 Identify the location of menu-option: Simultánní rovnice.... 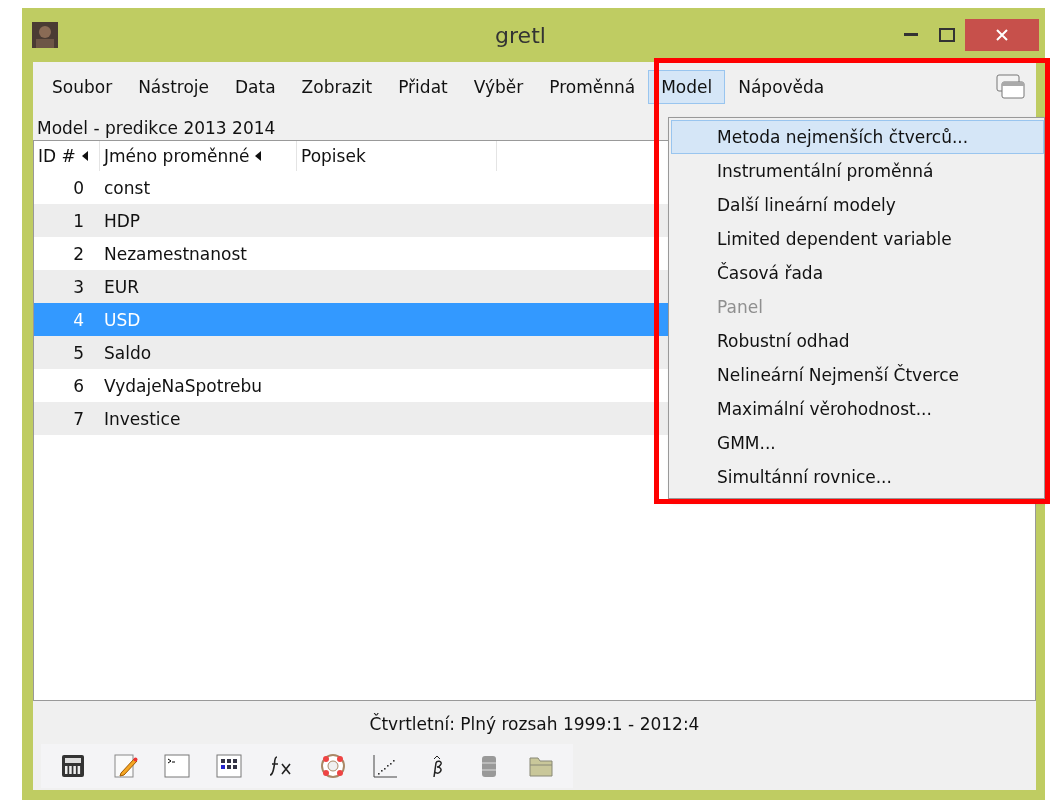
(857, 477).